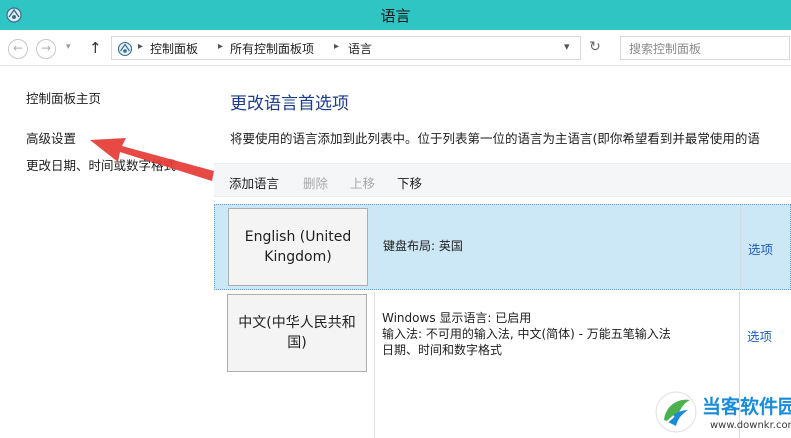 Image resolution: width=791 pixels, height=438 pixels. What do you see at coordinates (298, 247) in the screenshot?
I see `language-tile: English (United Kingdom)` at bounding box center [298, 247].